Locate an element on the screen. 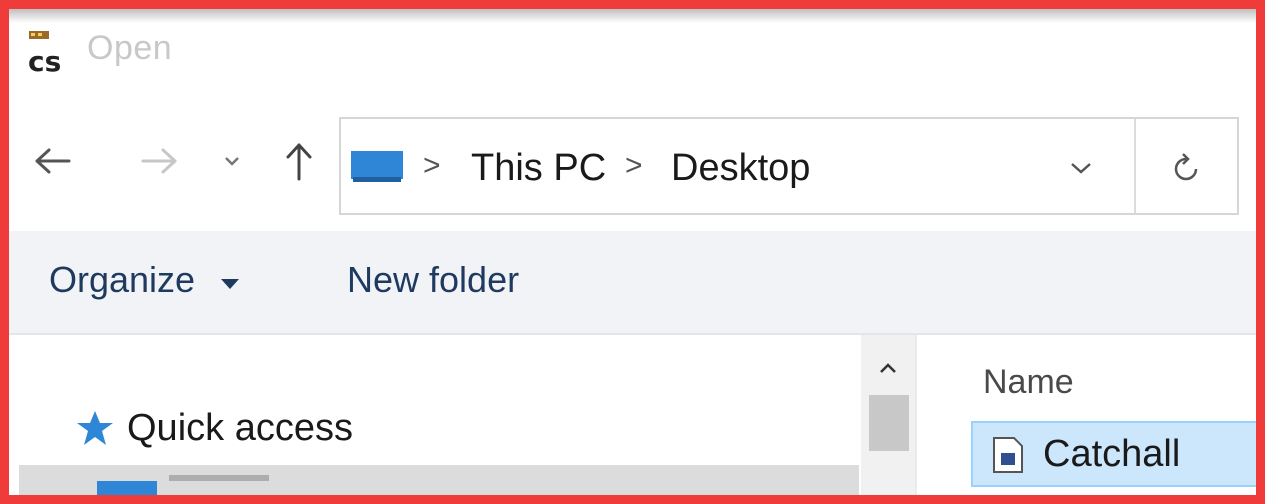 The image size is (1265, 504). refresh-button is located at coordinates (1186, 168).